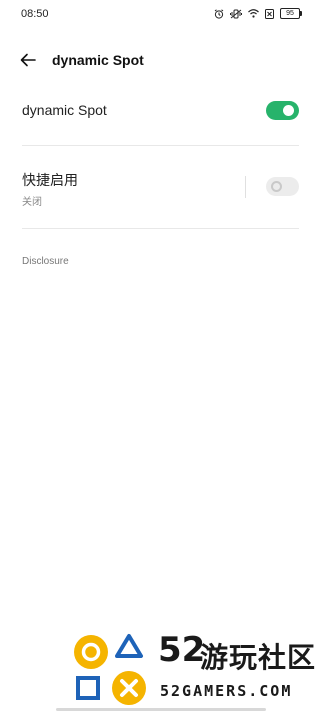 This screenshot has height=711, width=320. I want to click on quick-enable-status: 关闭, so click(32, 202).